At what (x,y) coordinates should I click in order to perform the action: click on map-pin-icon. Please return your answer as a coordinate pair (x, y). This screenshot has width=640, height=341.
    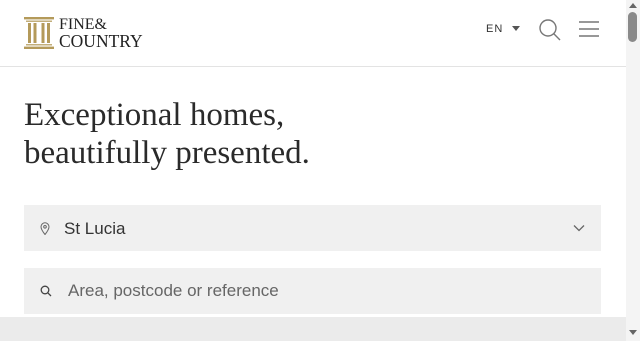
    Looking at the image, I should click on (45, 228).